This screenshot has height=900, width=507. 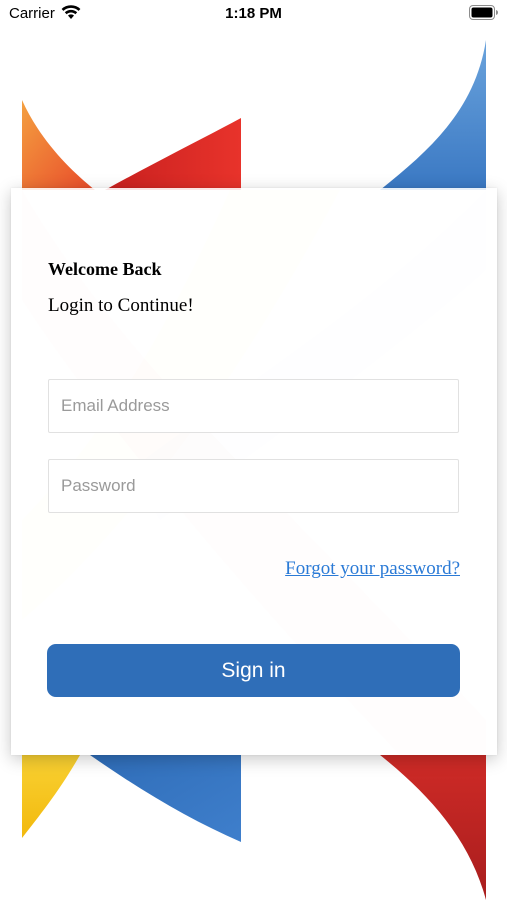 I want to click on status-bar: Carrier 1:18 PM, so click(x=253, y=15).